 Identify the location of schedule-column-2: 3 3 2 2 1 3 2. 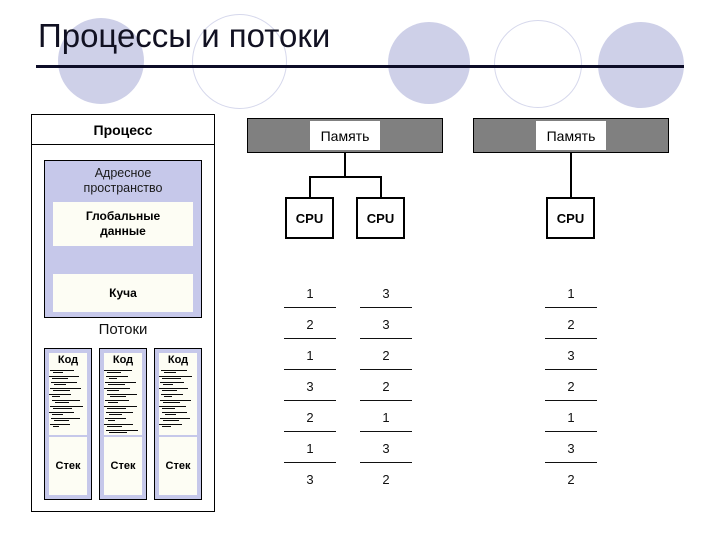
(386, 391).